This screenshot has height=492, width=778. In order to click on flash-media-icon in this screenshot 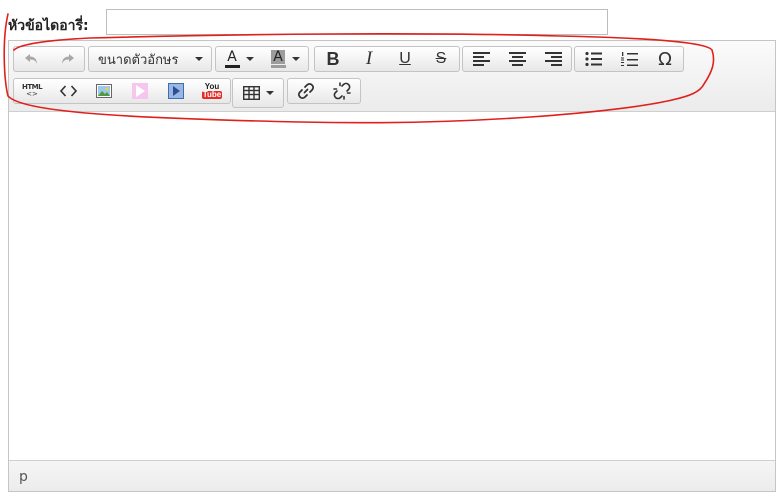, I will do `click(140, 91)`.